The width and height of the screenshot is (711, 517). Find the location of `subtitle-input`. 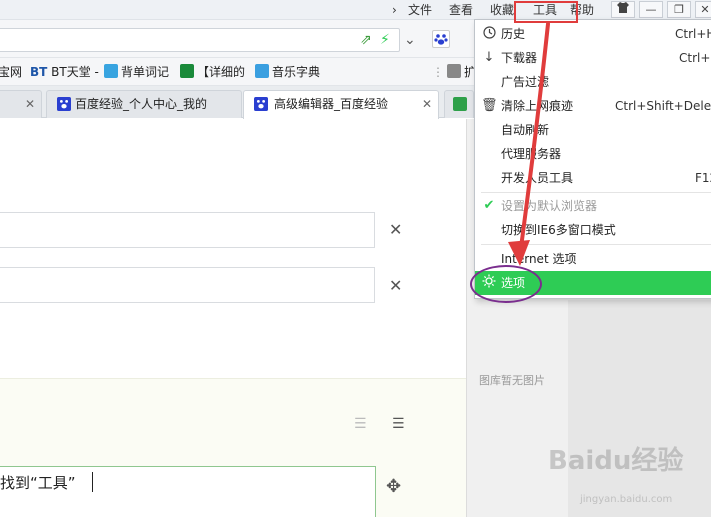

subtitle-input is located at coordinates (187, 285).